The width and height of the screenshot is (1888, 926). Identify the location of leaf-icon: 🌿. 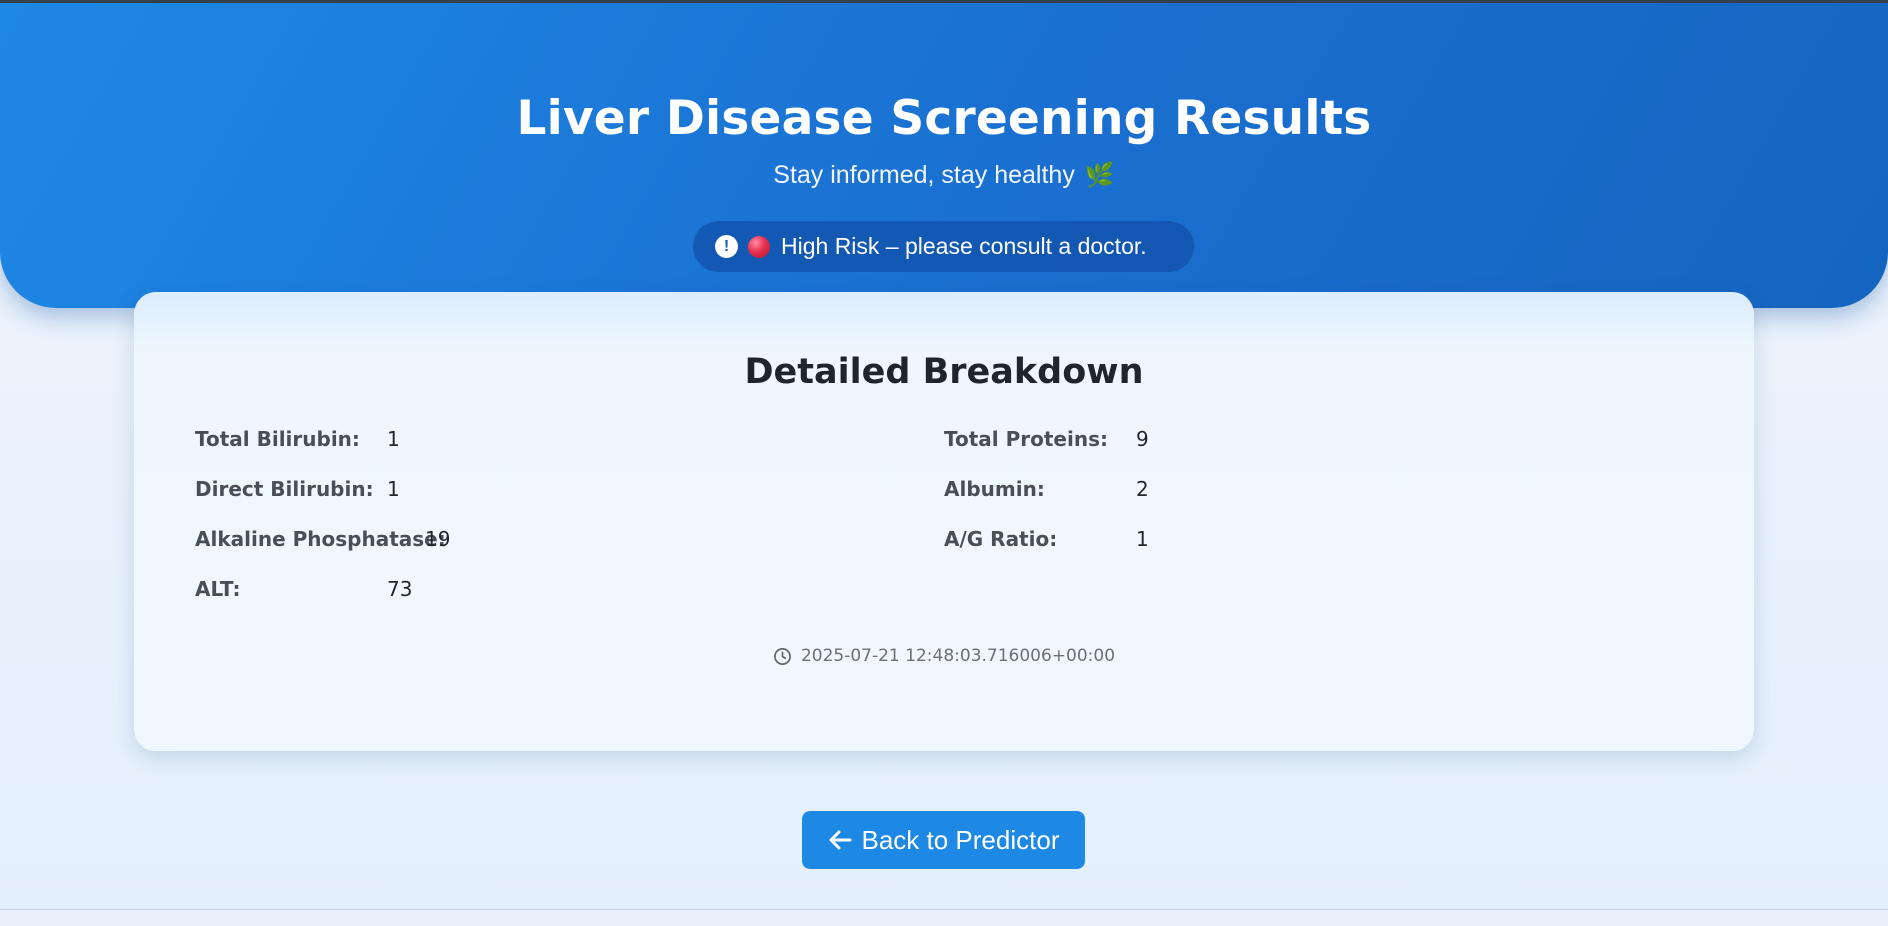
(1099, 175).